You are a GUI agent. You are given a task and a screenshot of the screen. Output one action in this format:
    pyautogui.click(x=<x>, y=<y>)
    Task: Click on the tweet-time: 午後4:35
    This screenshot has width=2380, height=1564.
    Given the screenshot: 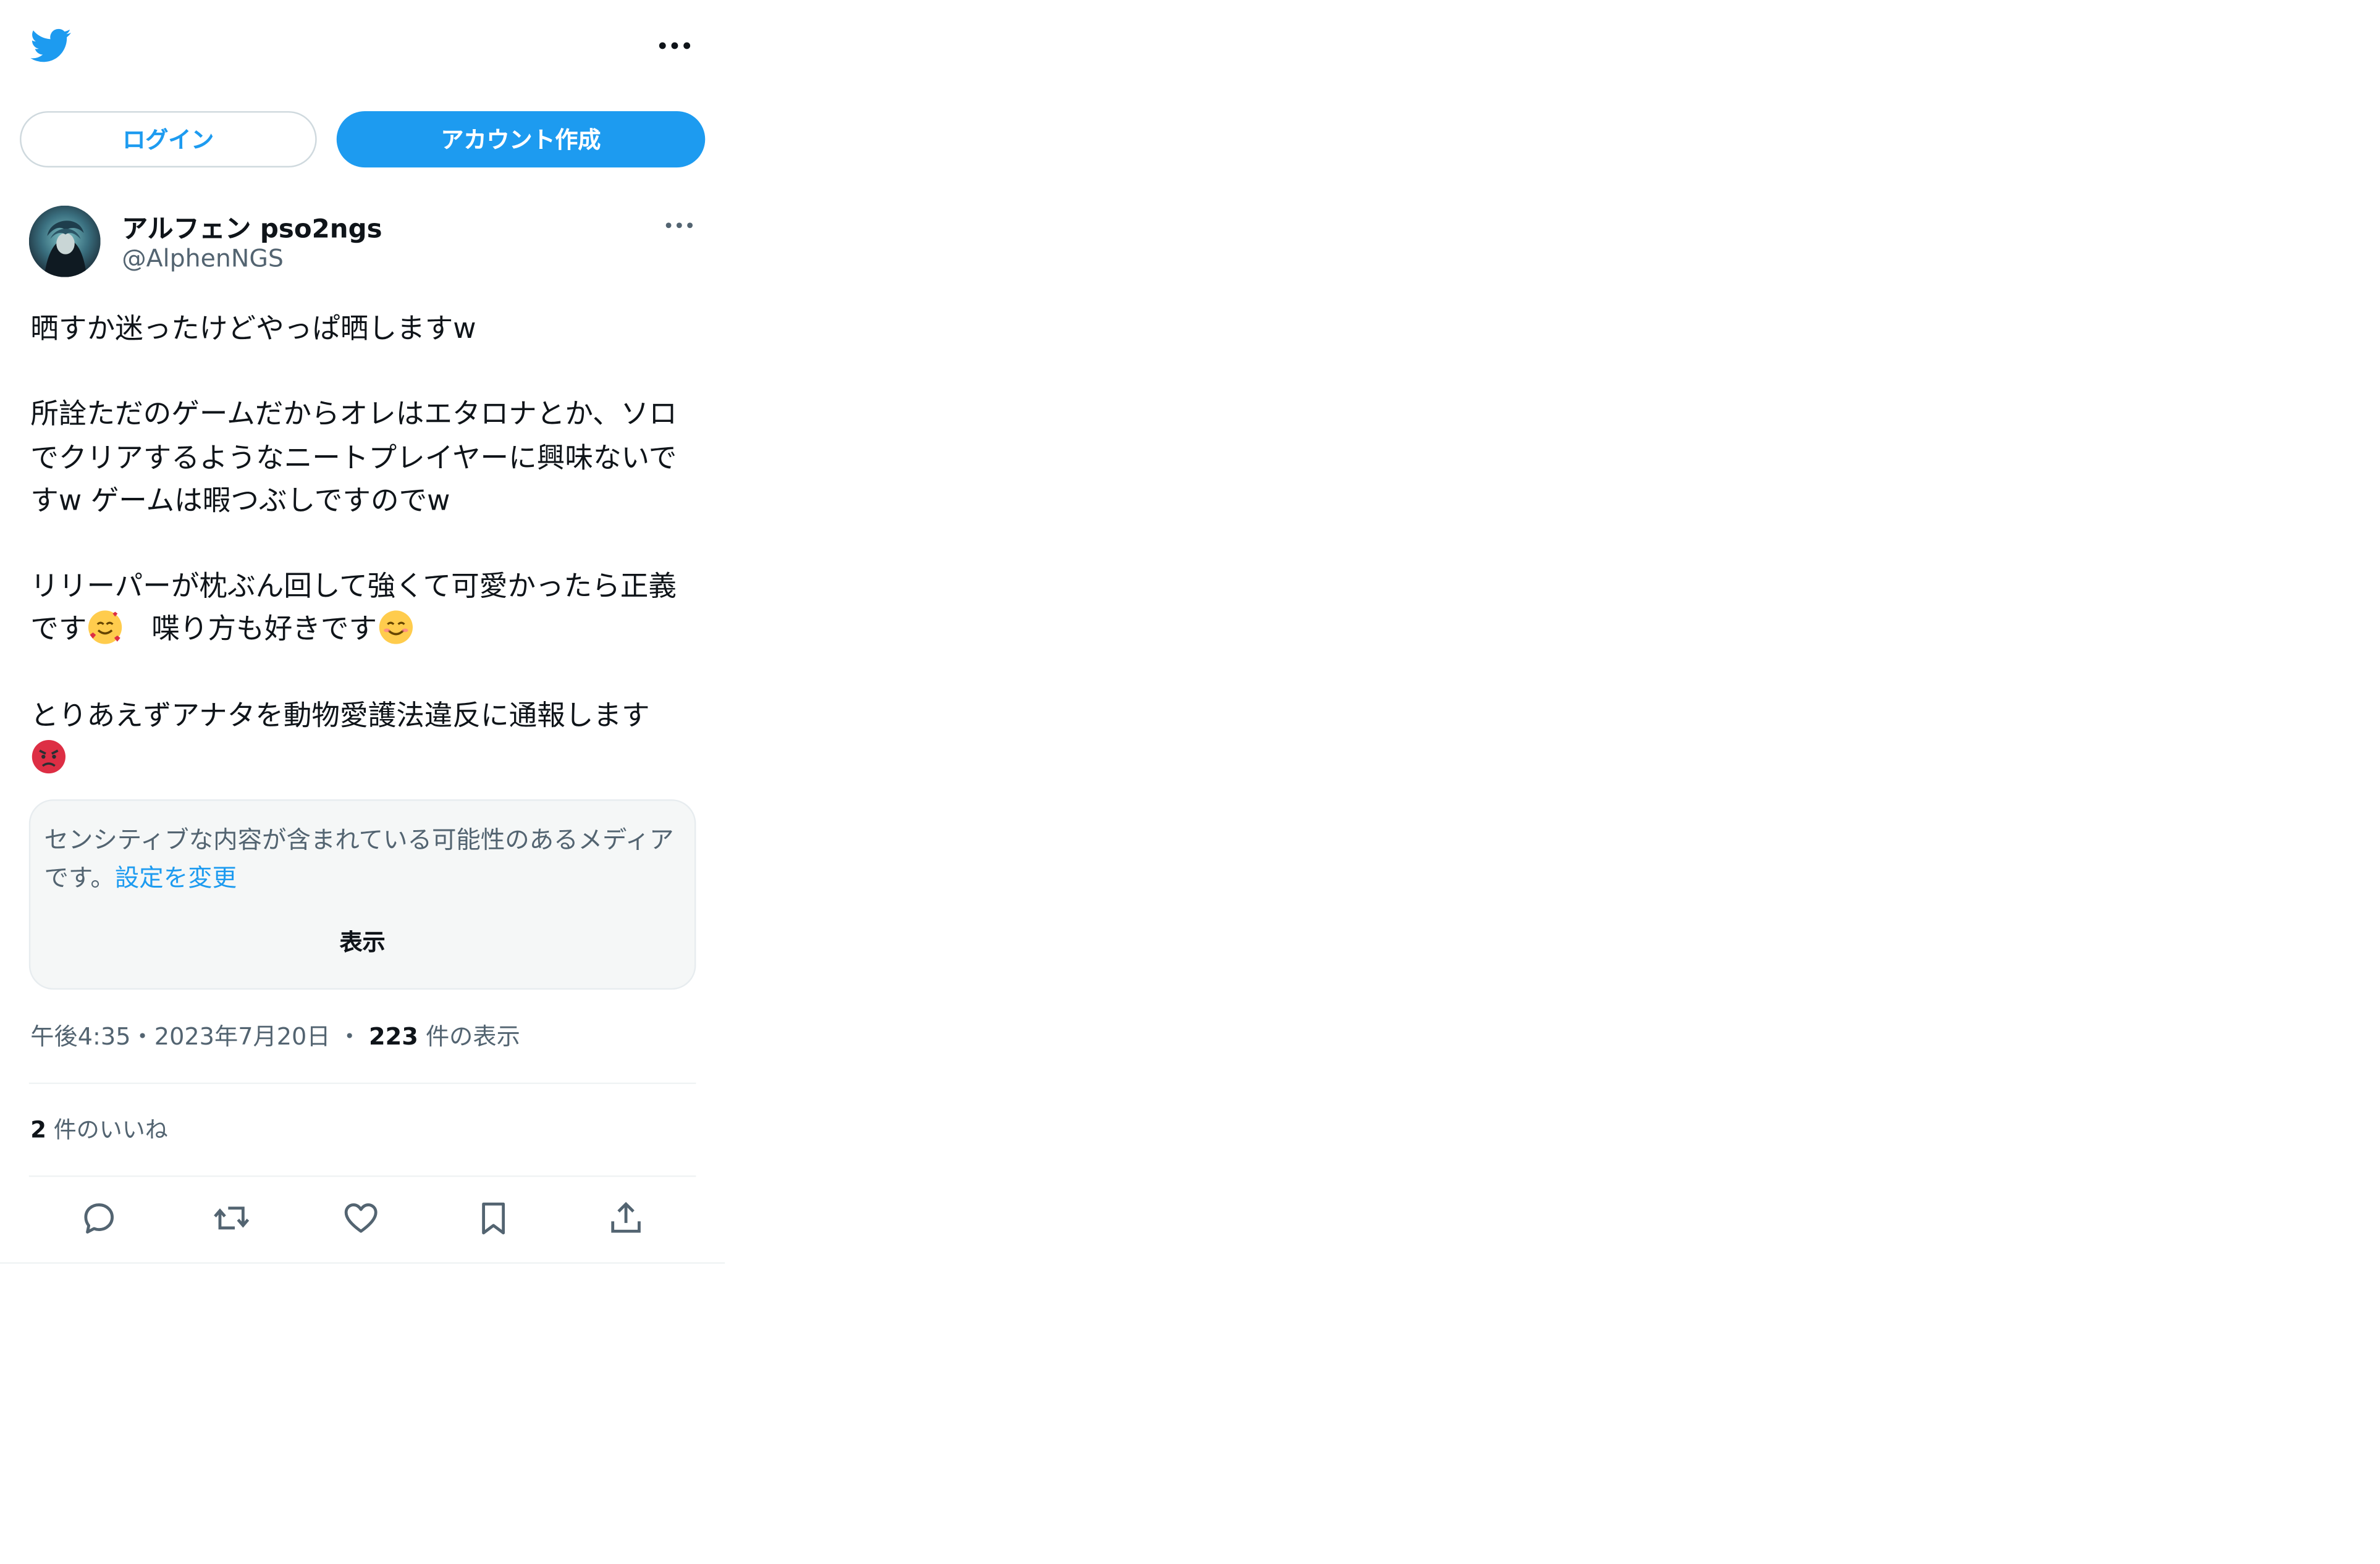 What is the action you would take?
    pyautogui.click(x=80, y=1036)
    